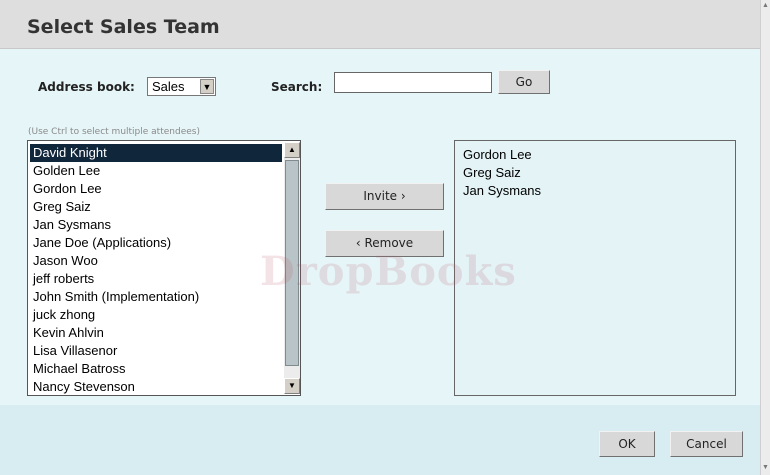  Describe the element at coordinates (156, 315) in the screenshot. I see `list-item: juck zhong` at that location.